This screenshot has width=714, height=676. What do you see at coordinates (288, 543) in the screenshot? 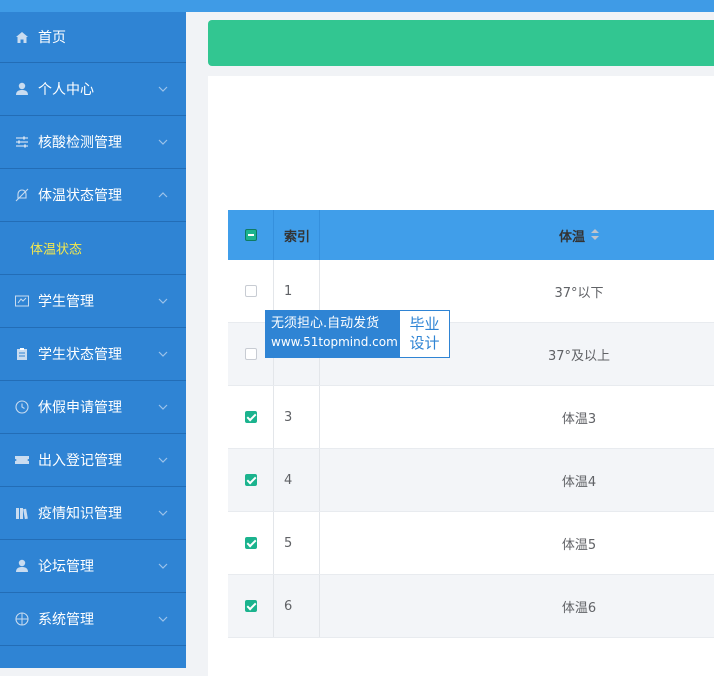
I see `row-index: 5` at bounding box center [288, 543].